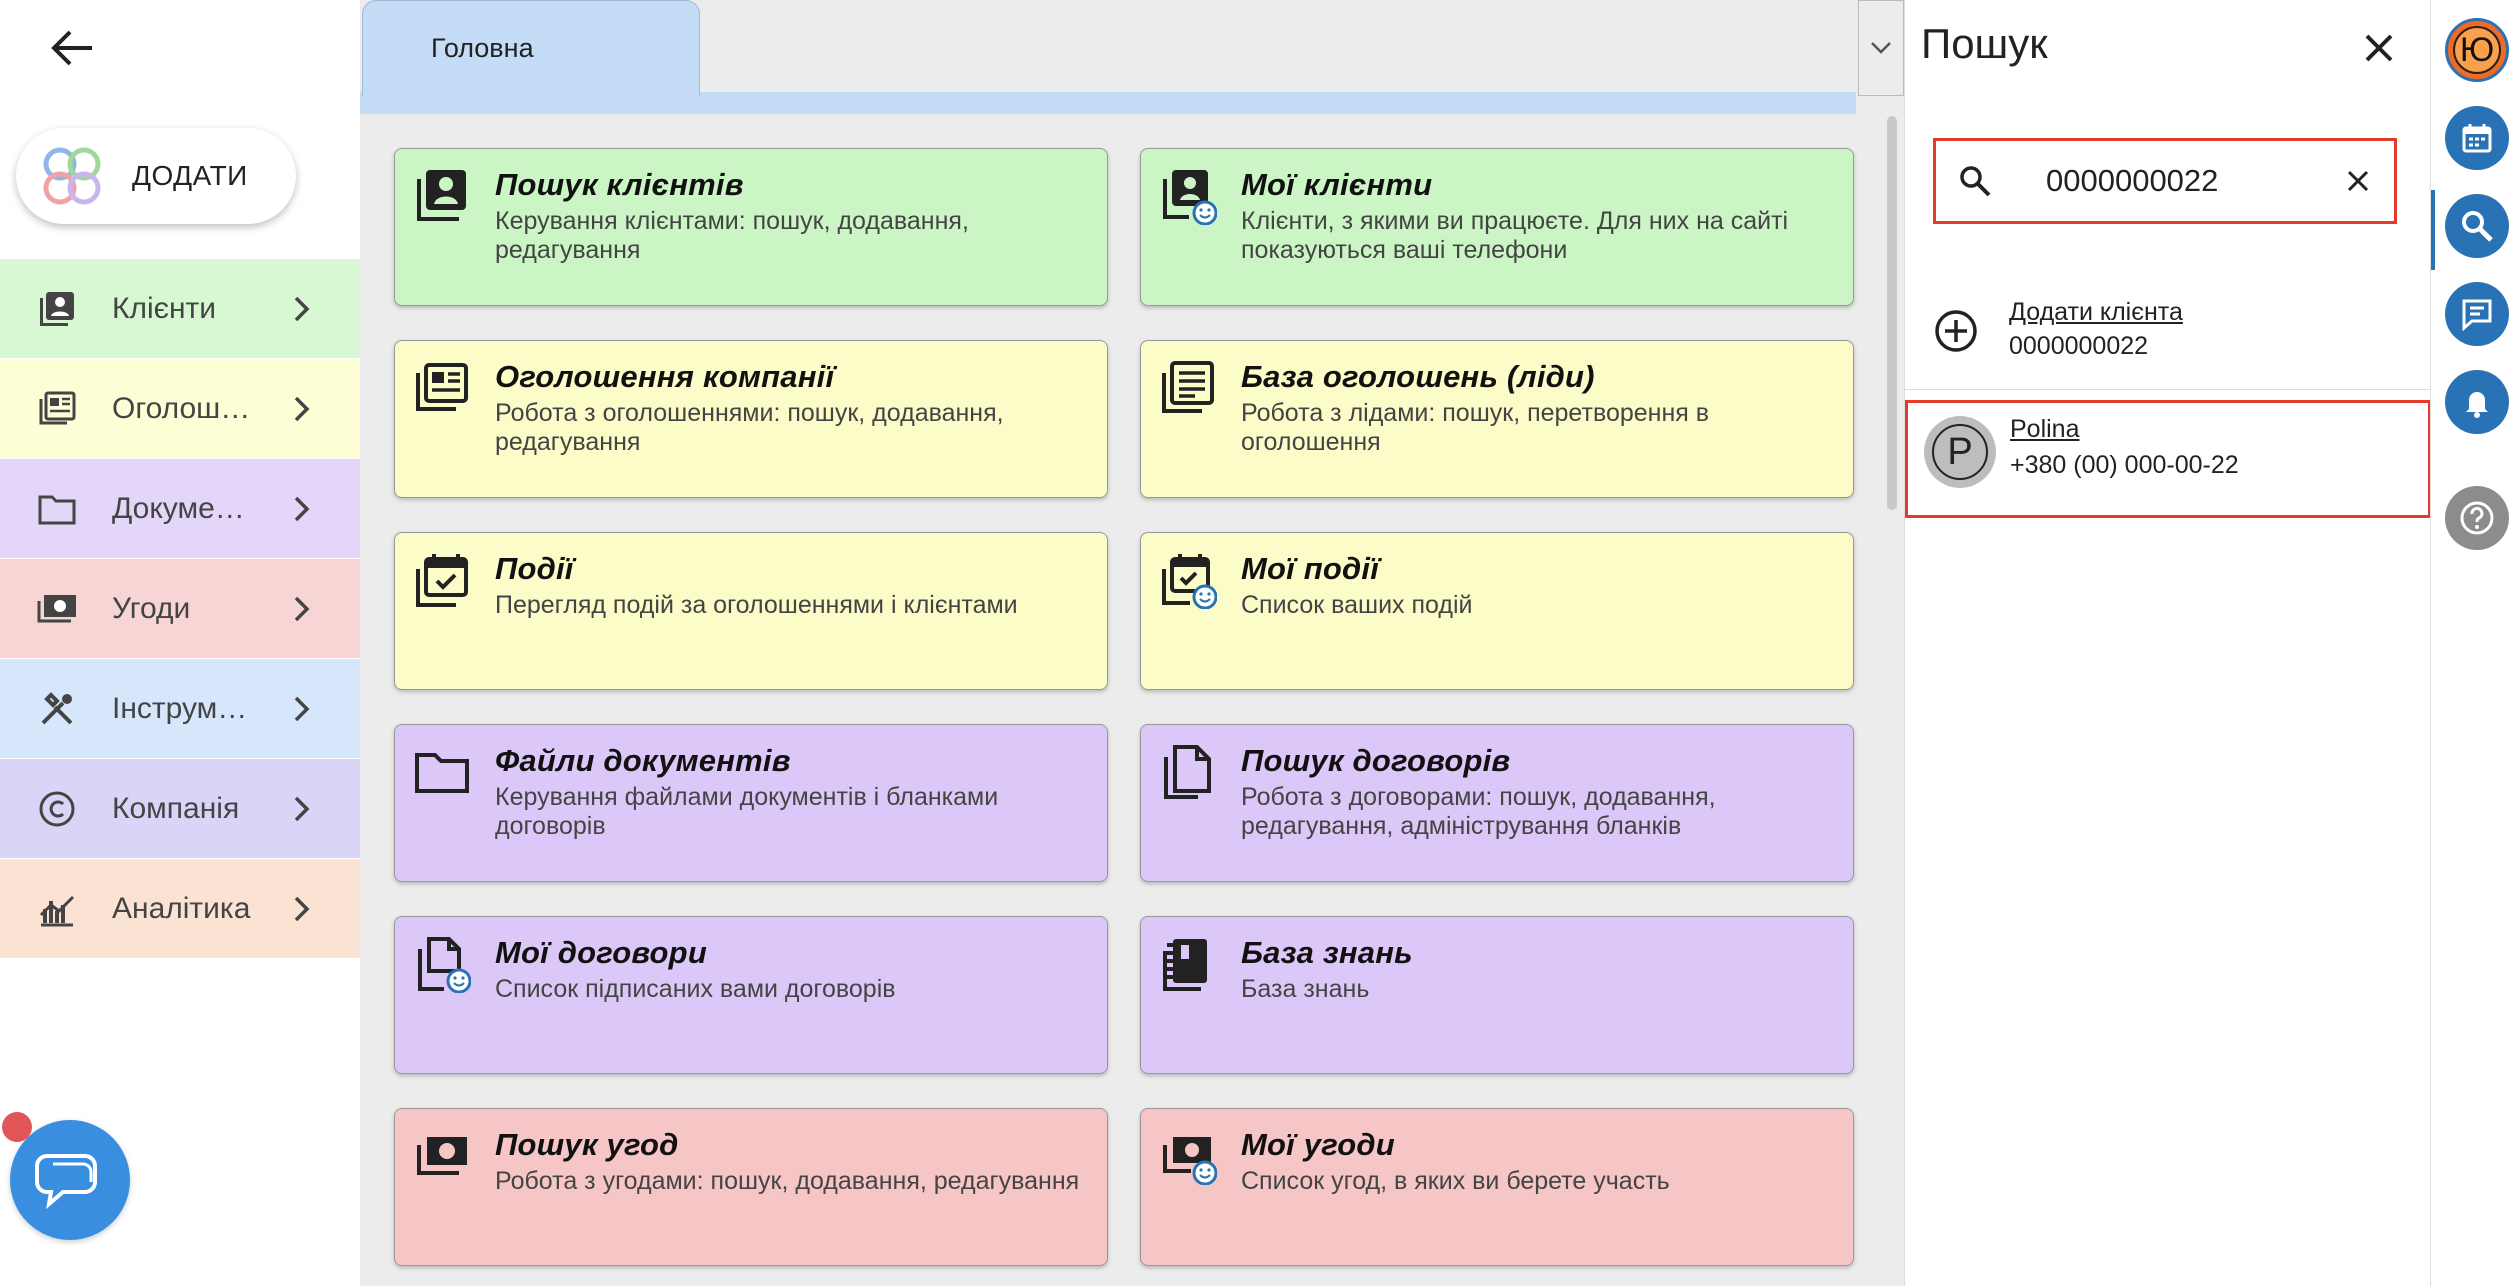 The height and width of the screenshot is (1286, 2520). What do you see at coordinates (2475, 643) in the screenshot?
I see `right-rail: Ю` at bounding box center [2475, 643].